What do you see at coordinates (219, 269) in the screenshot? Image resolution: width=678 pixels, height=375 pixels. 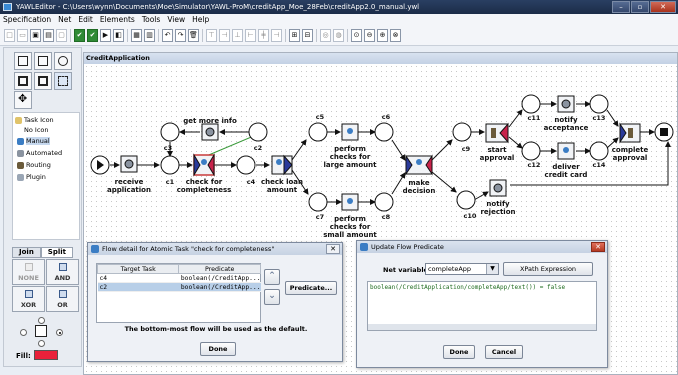 I see `col-predicate: Predicate` at bounding box center [219, 269].